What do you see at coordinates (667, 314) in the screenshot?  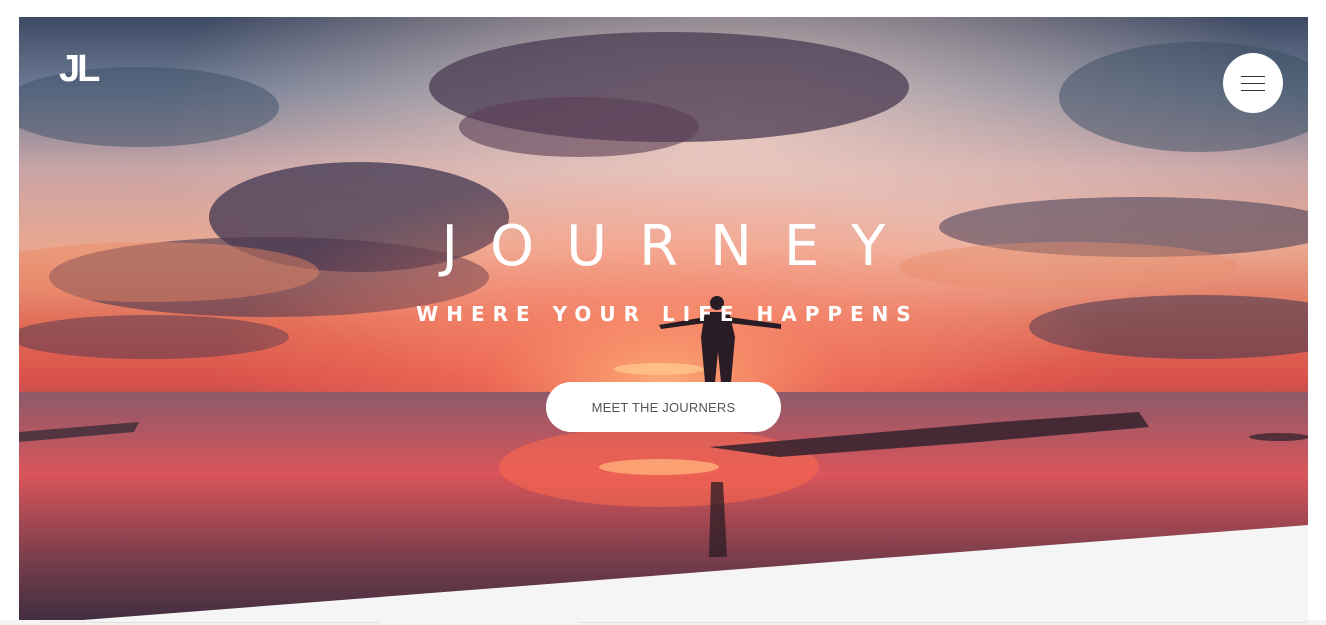 I see `hero-subtitle: WHERE YOUR LIFE HAPPENS` at bounding box center [667, 314].